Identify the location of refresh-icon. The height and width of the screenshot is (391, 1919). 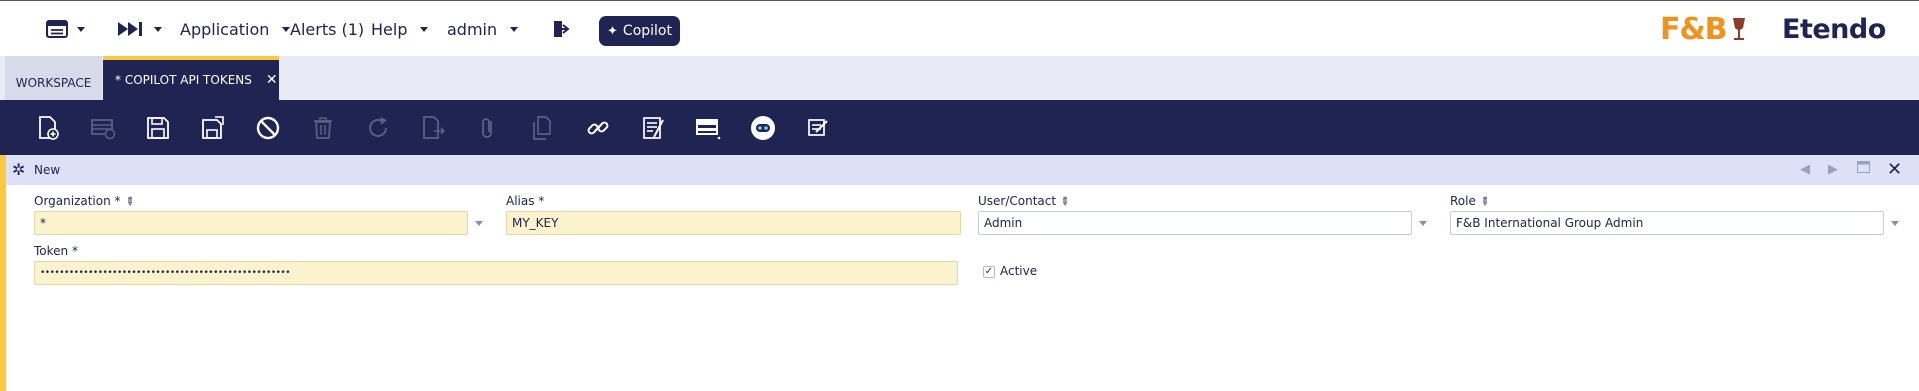
(378, 127).